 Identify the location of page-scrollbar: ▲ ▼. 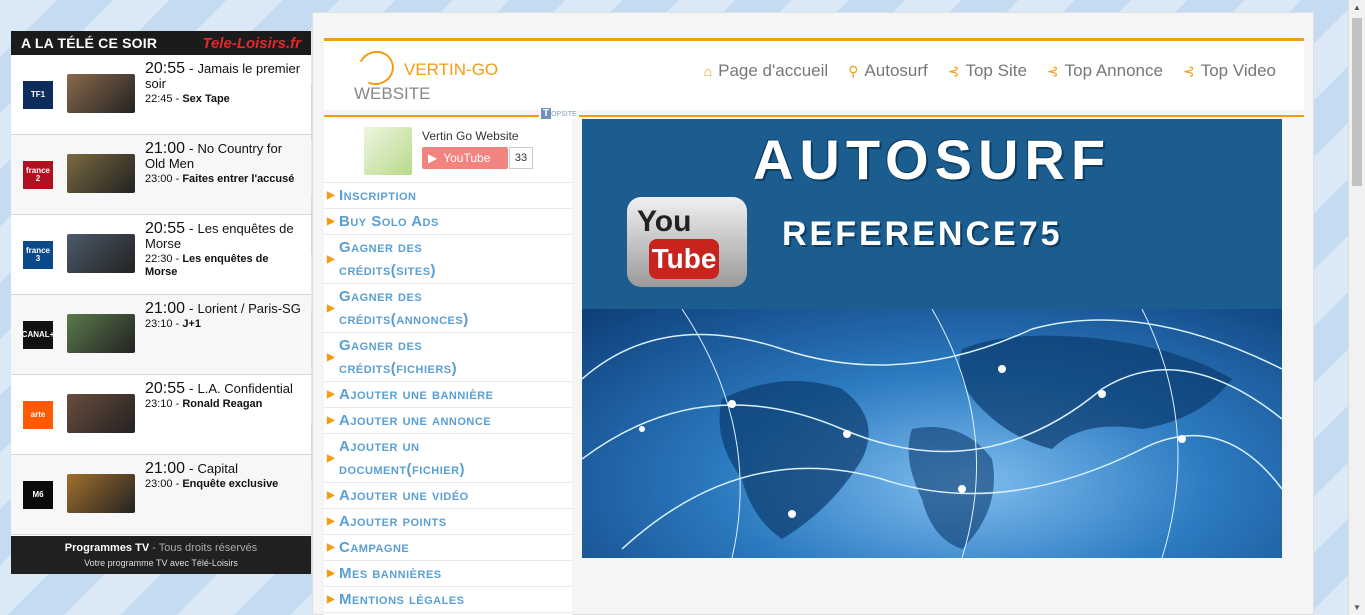
(1356, 307).